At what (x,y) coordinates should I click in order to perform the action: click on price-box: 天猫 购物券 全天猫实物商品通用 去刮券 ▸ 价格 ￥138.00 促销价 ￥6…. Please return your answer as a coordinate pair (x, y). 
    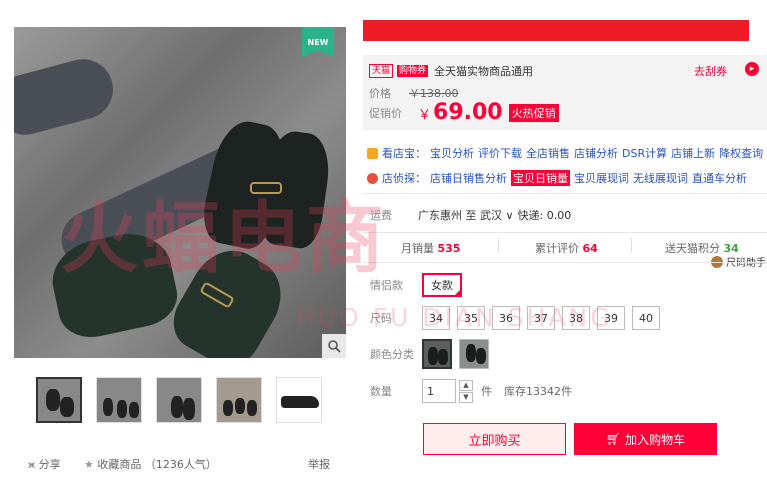
    Looking at the image, I should click on (565, 92).